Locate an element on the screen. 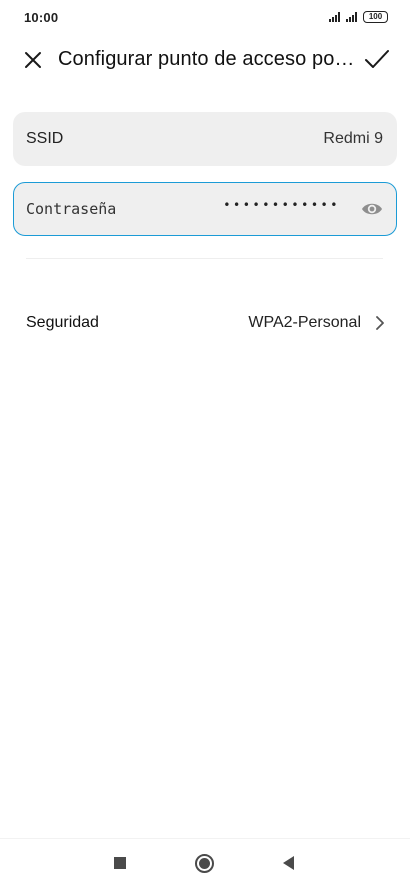 This screenshot has height=888, width=410. divider is located at coordinates (204, 258).